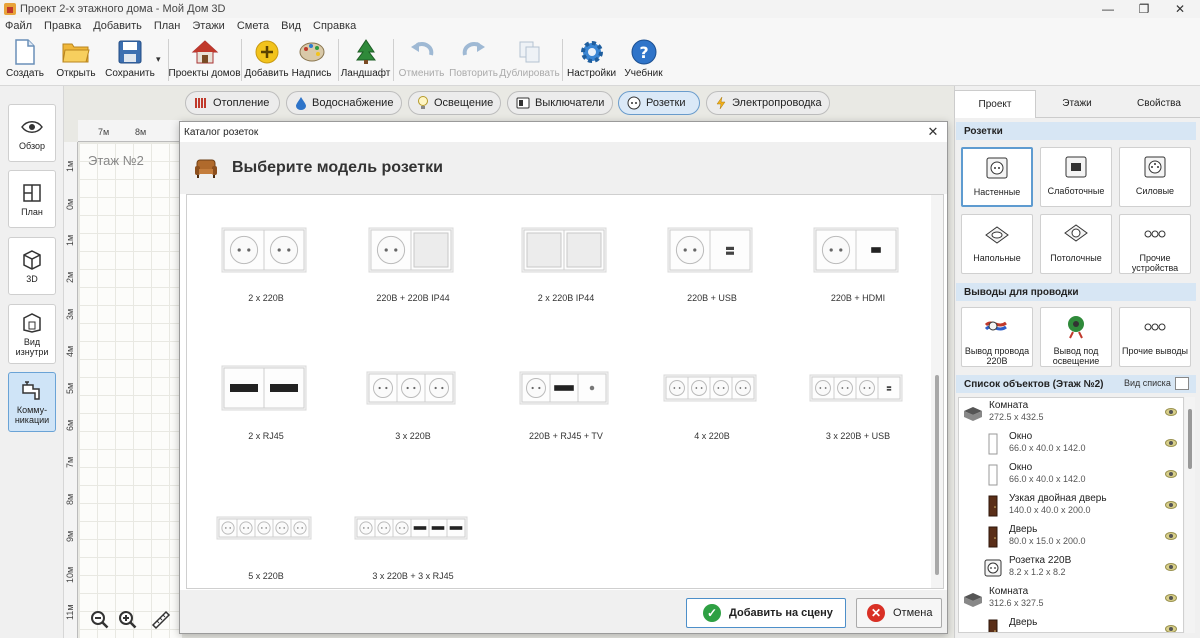 The height and width of the screenshot is (638, 1200). What do you see at coordinates (993, 625) in the screenshot?
I see `door-icon` at bounding box center [993, 625].